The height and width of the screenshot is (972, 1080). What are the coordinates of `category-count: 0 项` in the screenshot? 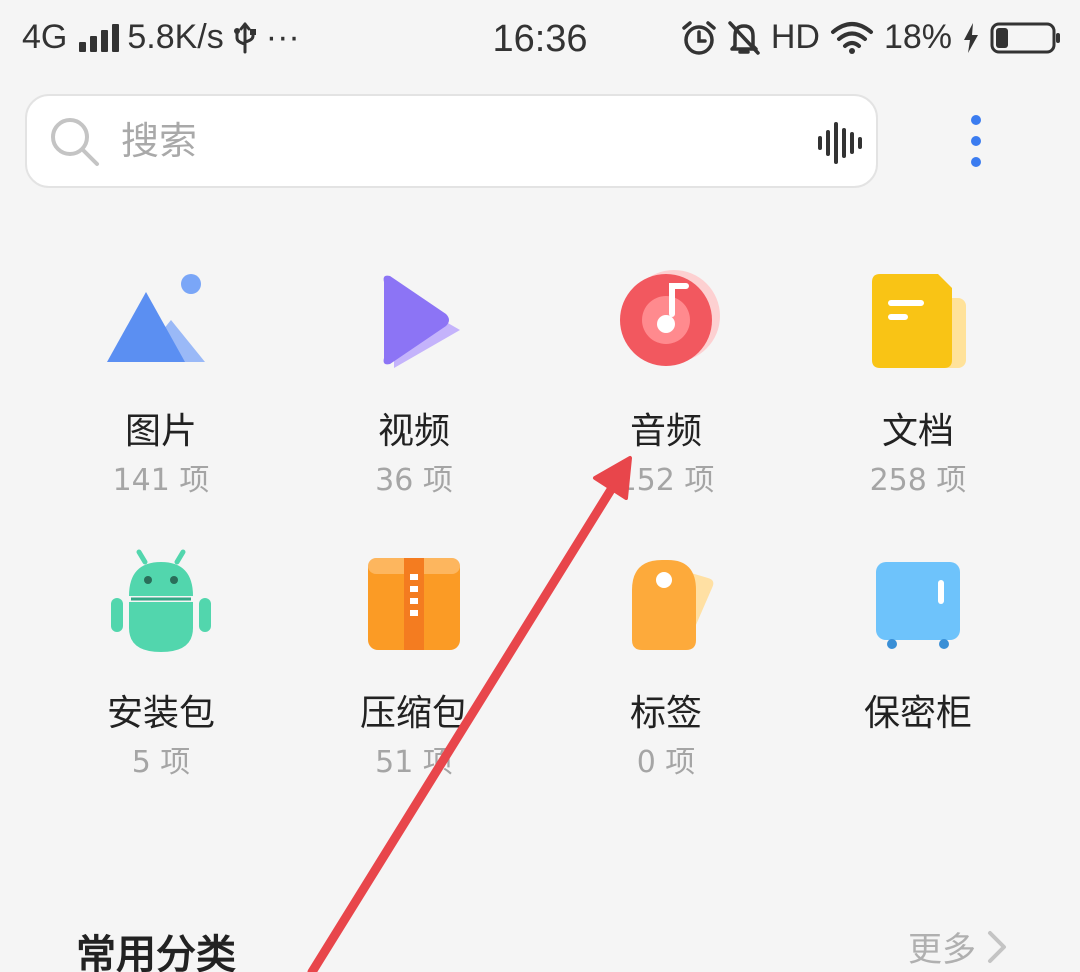 It's located at (666, 762).